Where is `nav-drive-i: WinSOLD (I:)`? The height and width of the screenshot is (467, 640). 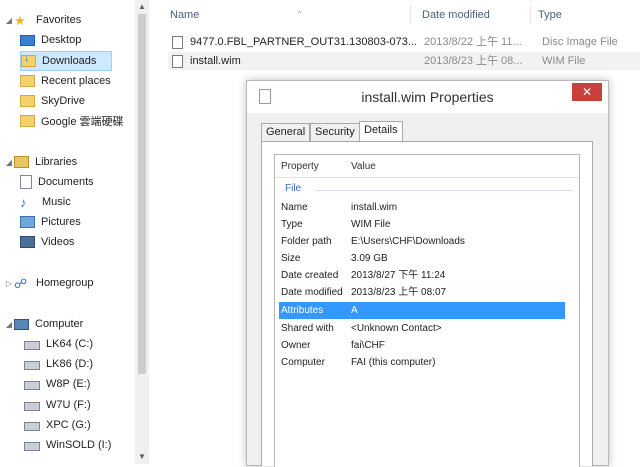
nav-drive-i: WinSOLD (I:) is located at coordinates (67, 445).